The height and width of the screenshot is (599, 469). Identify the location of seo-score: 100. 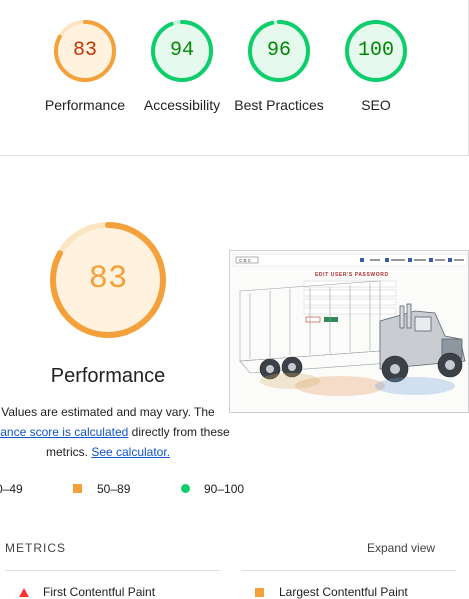
(375, 50).